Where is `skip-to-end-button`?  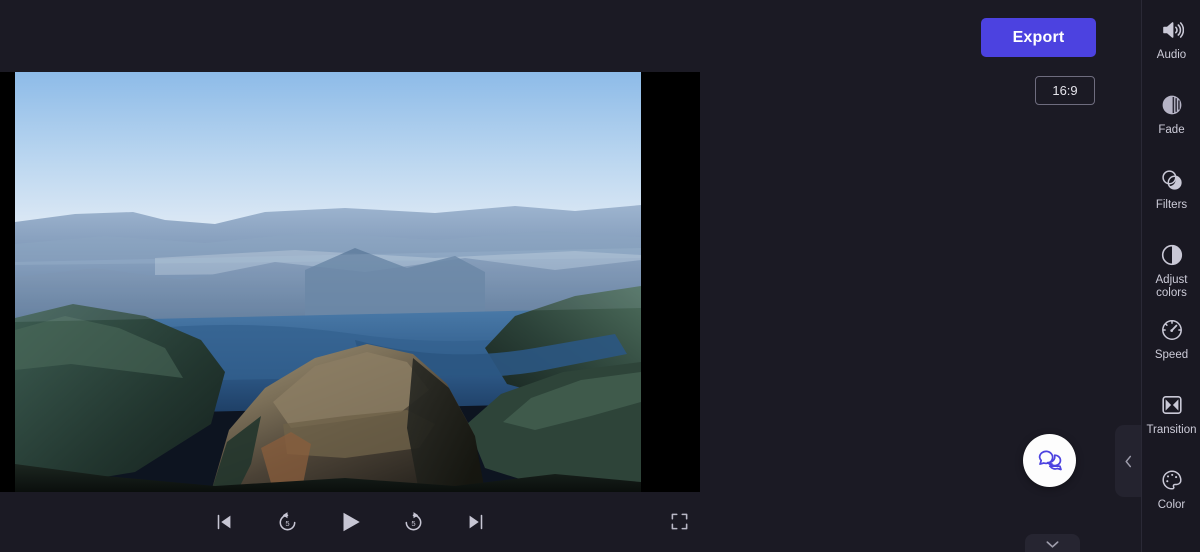
skip-to-end-button is located at coordinates (476, 522).